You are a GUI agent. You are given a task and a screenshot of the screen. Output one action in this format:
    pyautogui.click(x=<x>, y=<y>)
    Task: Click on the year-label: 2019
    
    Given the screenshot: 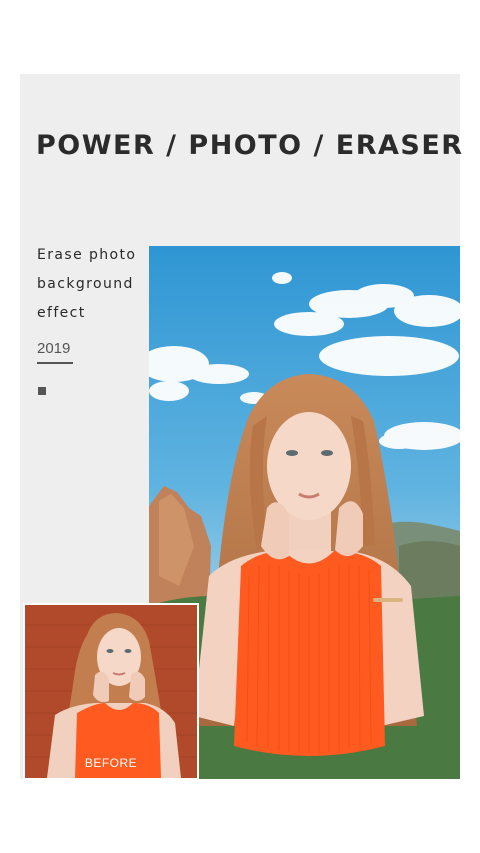 What is the action you would take?
    pyautogui.click(x=54, y=348)
    